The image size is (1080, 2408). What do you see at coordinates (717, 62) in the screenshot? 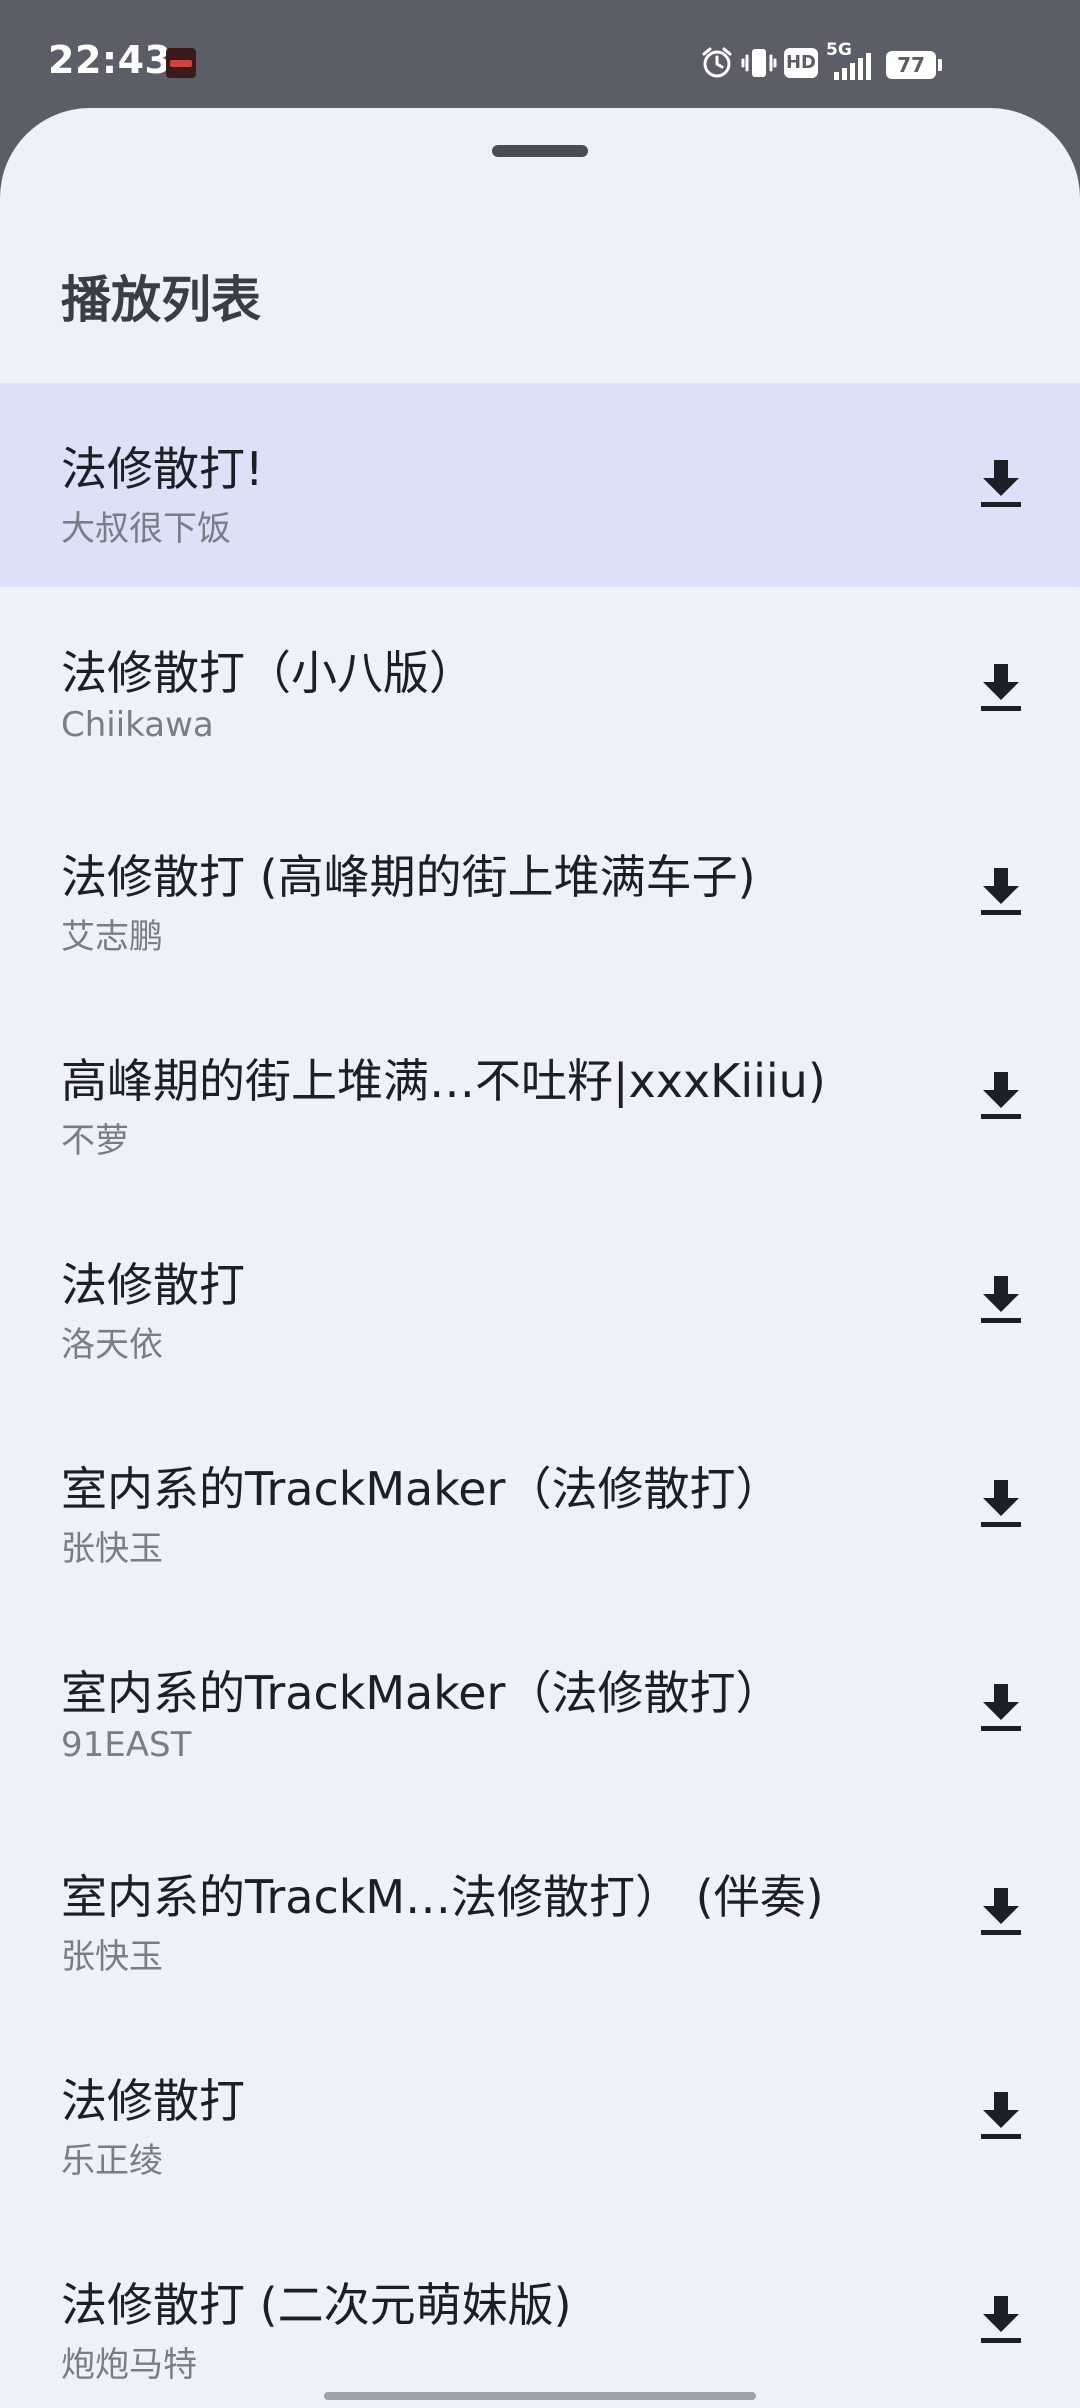
I see `alarm-icon` at bounding box center [717, 62].